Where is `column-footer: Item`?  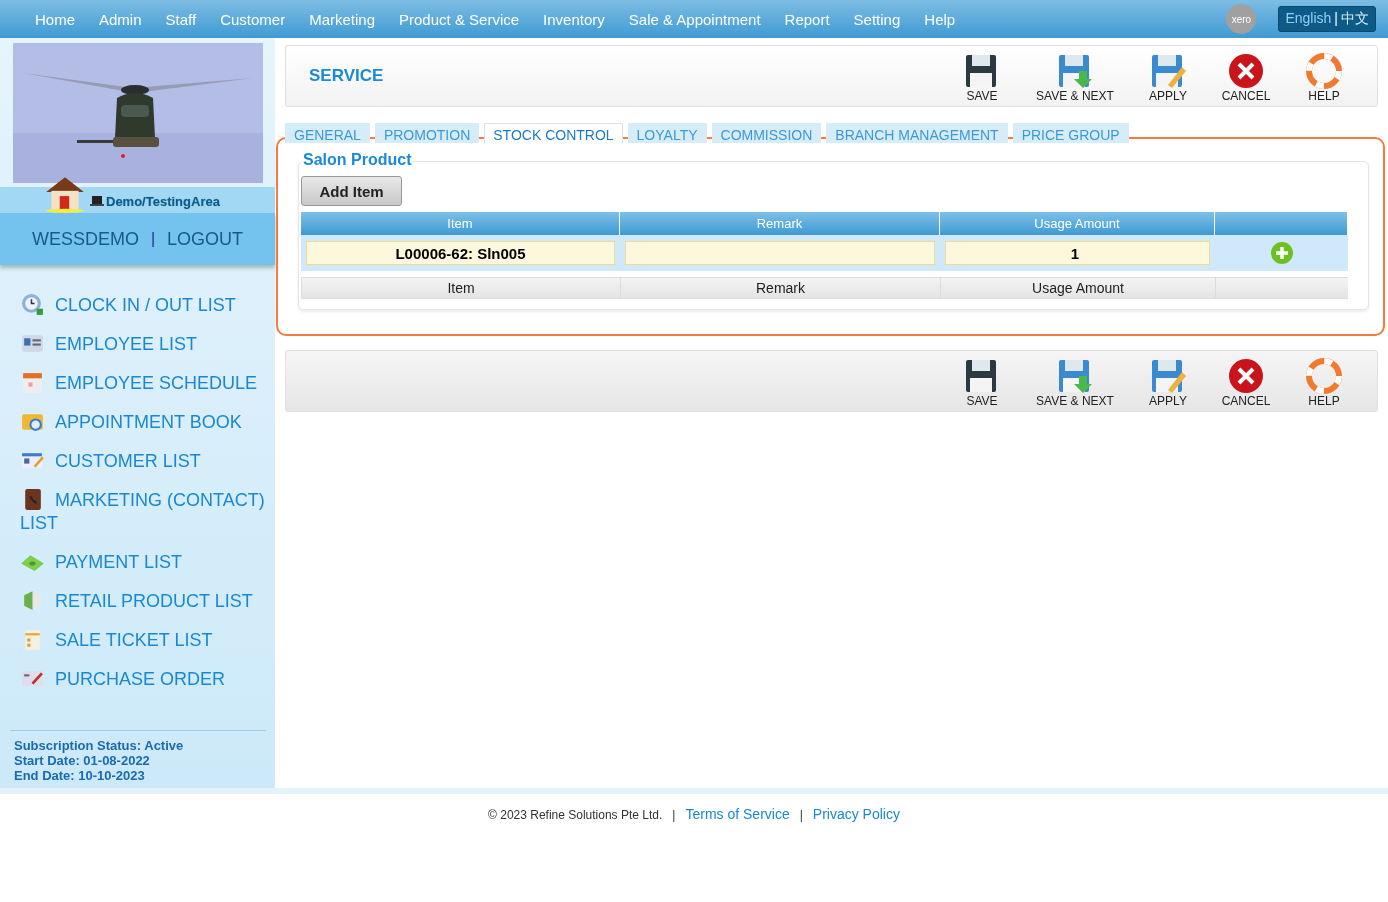
column-footer: Item is located at coordinates (460, 288).